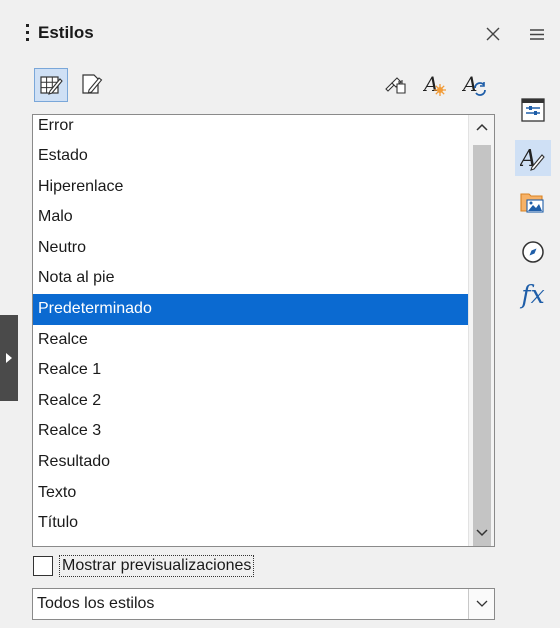  I want to click on list-item: Realce 1, so click(251, 370).